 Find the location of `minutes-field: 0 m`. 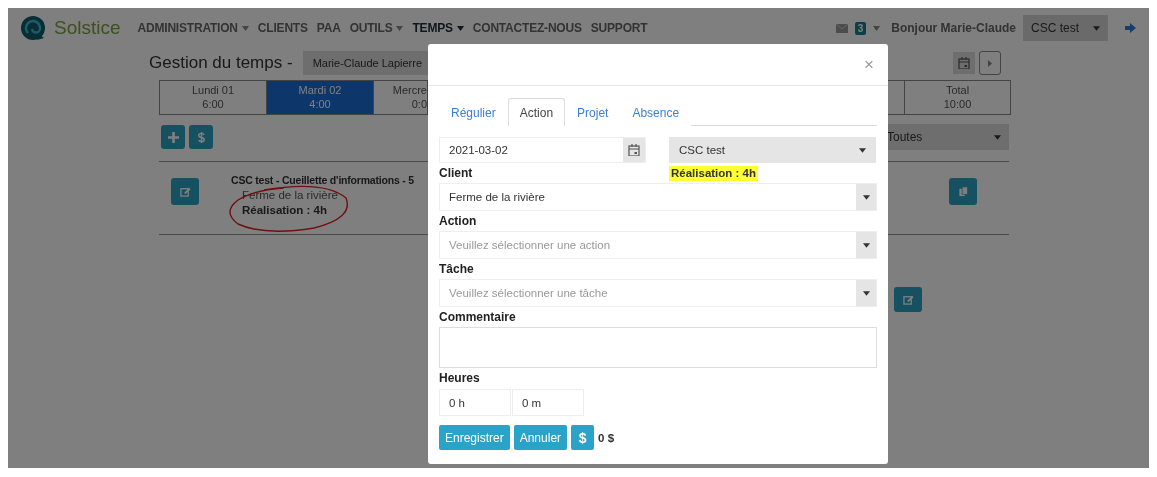

minutes-field: 0 m is located at coordinates (548, 402).